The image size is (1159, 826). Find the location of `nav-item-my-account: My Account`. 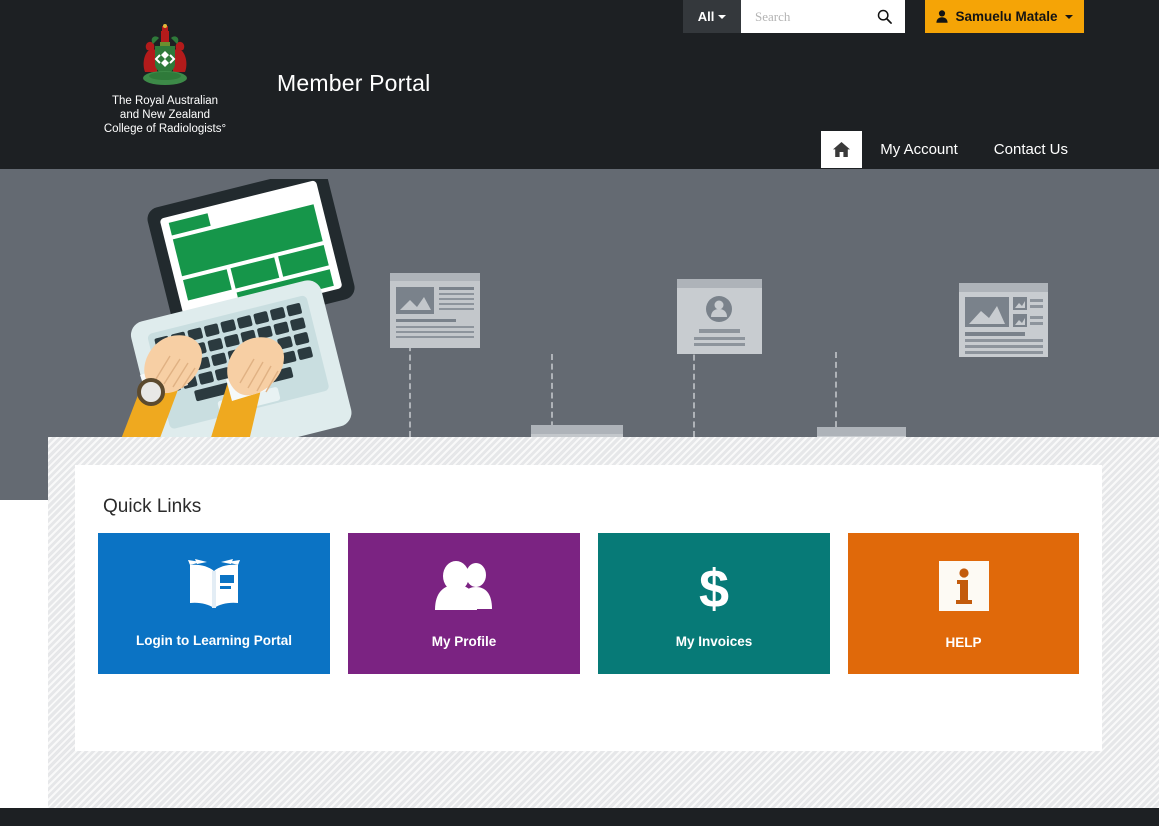

nav-item-my-account: My Account is located at coordinates (919, 149).